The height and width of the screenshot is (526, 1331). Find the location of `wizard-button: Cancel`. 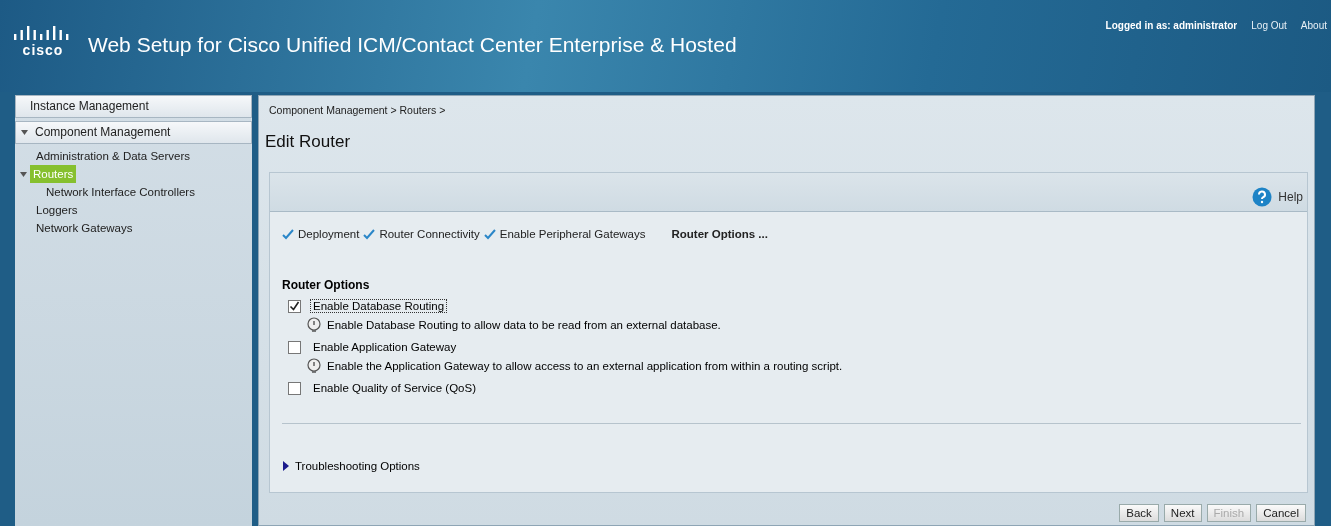

wizard-button: Cancel is located at coordinates (1281, 513).